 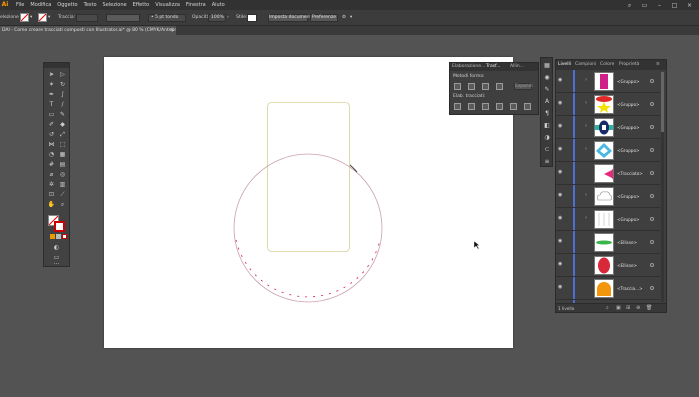 I want to click on layer-name: <Traccia...>, so click(x=630, y=288).